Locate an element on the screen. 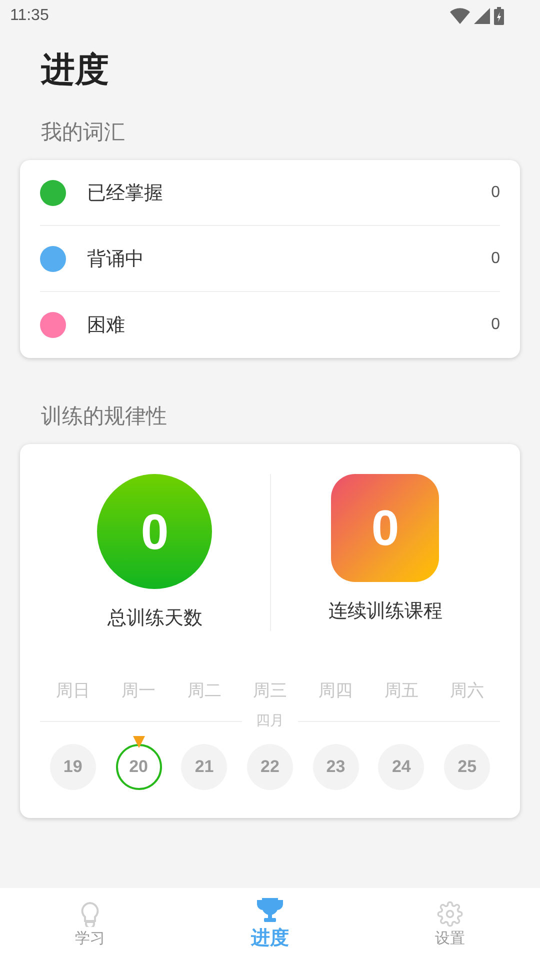 Image resolution: width=540 pixels, height=960 pixels. month-label: 四月 is located at coordinates (270, 721).